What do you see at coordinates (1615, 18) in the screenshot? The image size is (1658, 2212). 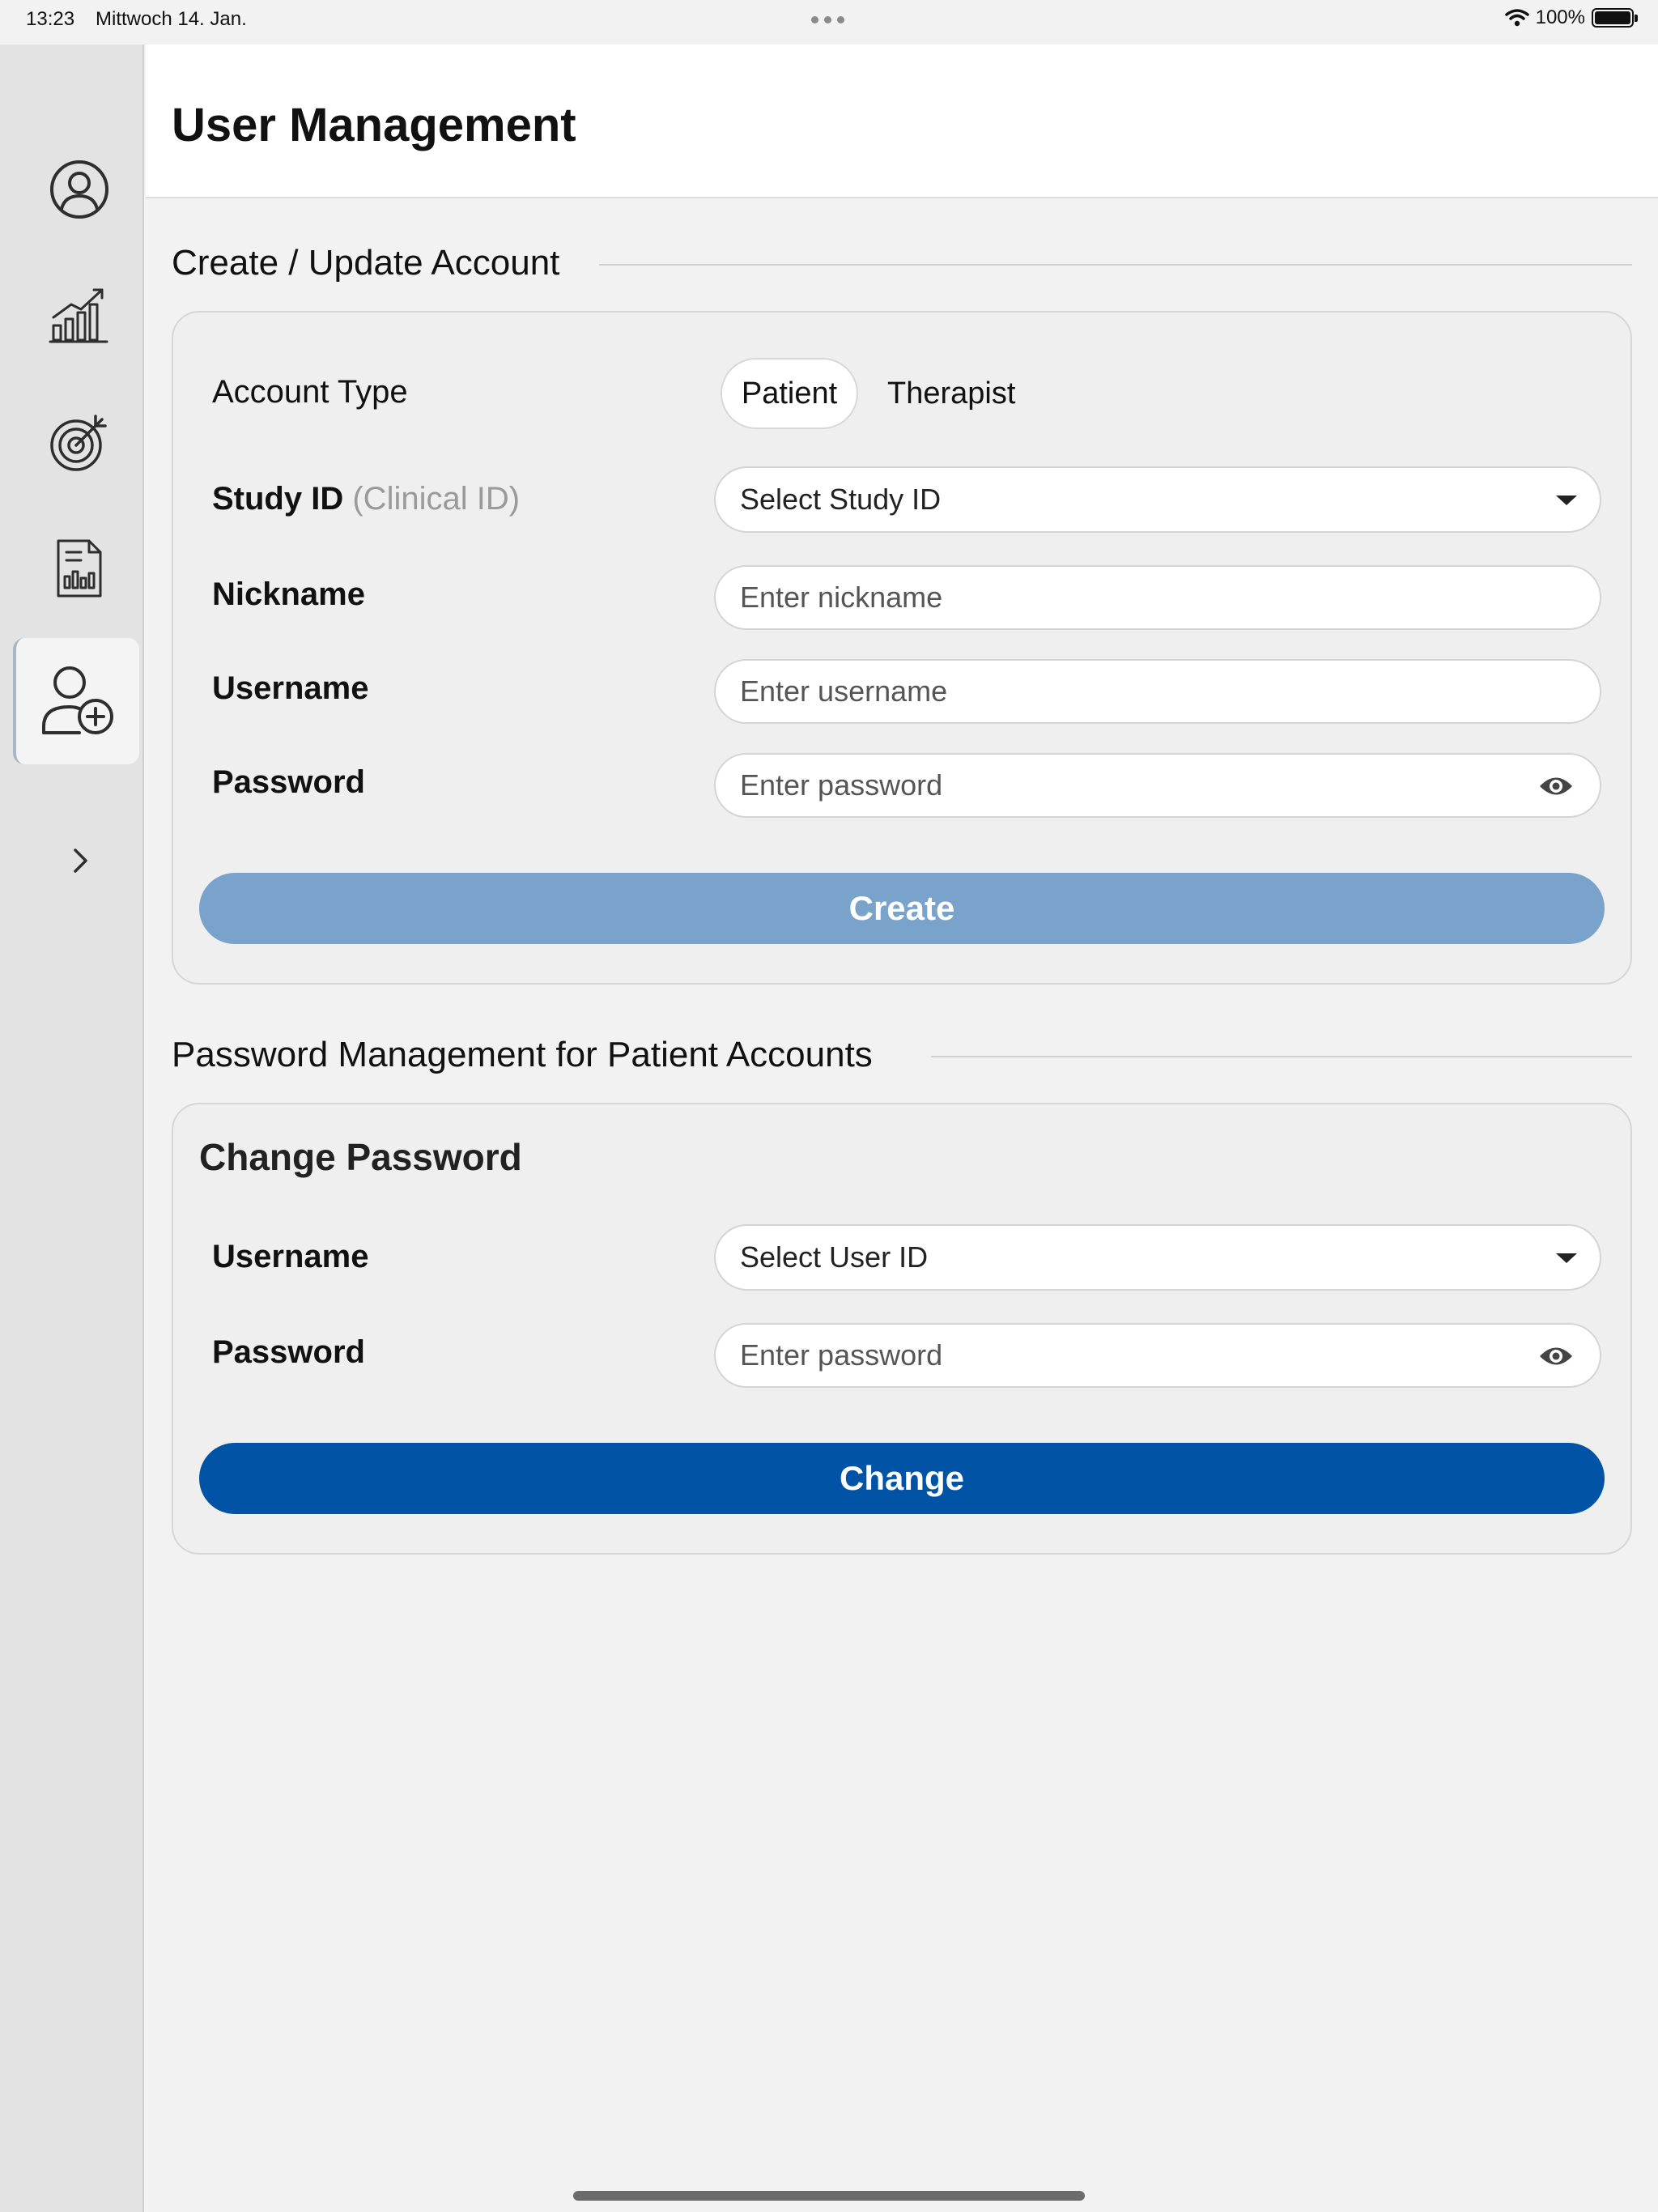 I see `battery-icon` at bounding box center [1615, 18].